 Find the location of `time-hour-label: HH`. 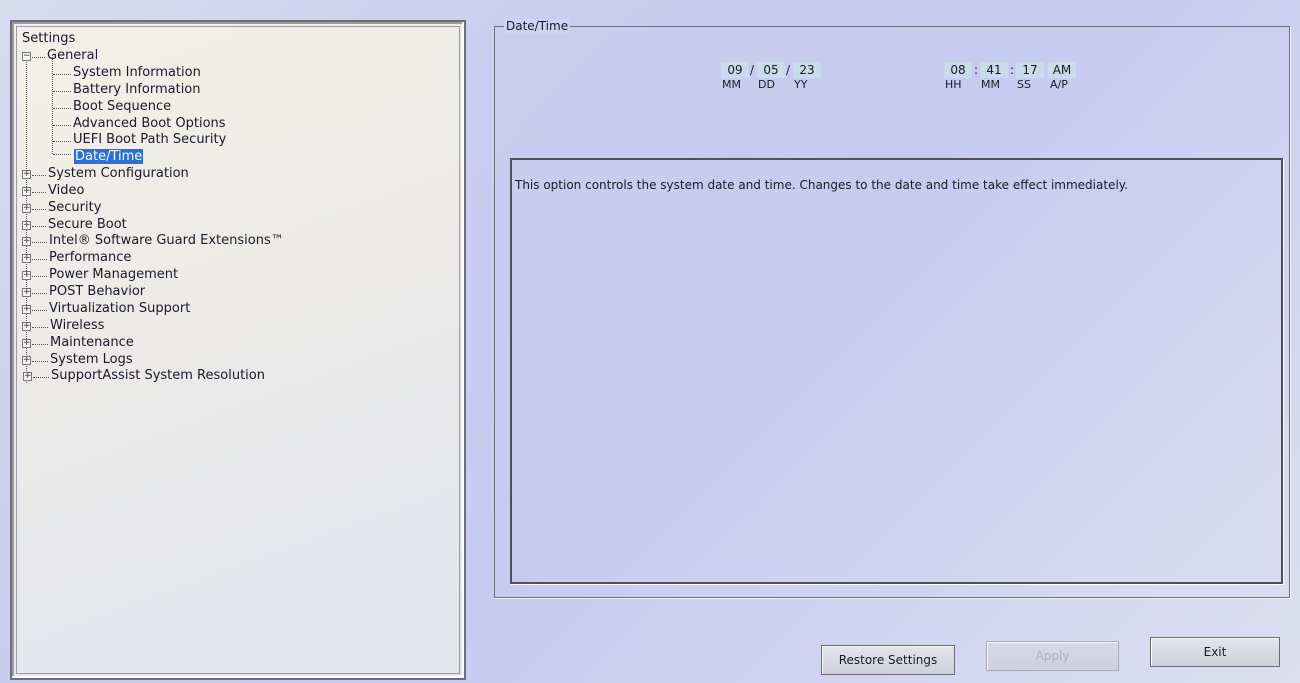

time-hour-label: HH is located at coordinates (953, 84).